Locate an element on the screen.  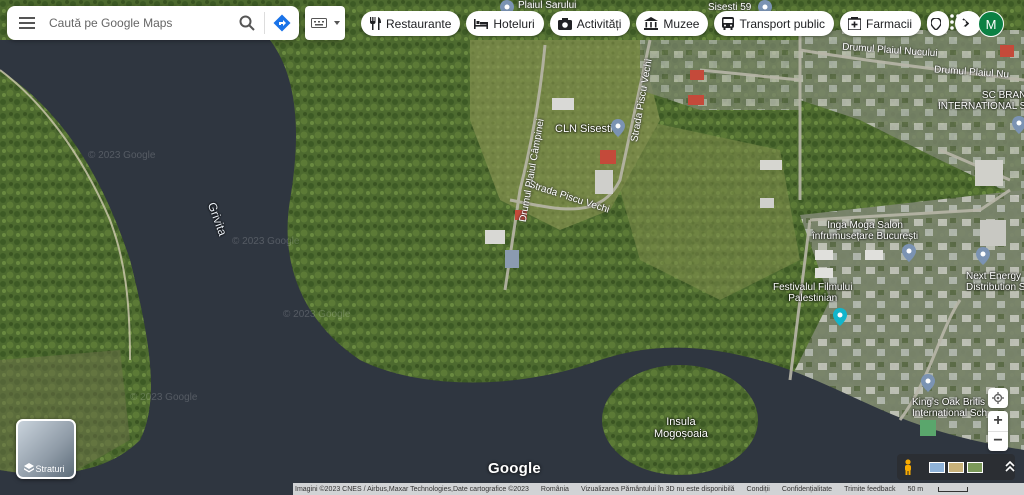
chip-label: Restaurante is located at coordinates (419, 23).